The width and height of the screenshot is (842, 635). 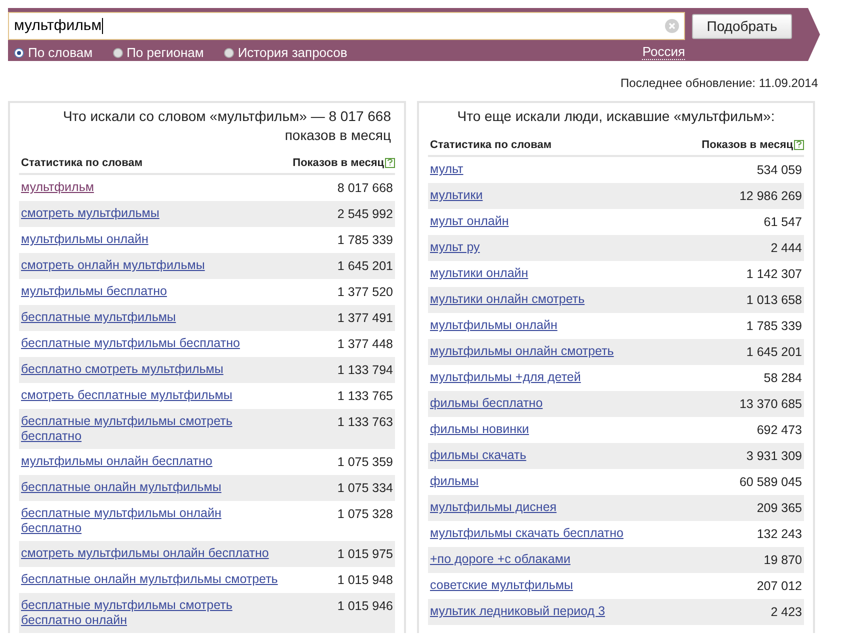 I want to click on impressions-count: 3 931 309, so click(x=774, y=456).